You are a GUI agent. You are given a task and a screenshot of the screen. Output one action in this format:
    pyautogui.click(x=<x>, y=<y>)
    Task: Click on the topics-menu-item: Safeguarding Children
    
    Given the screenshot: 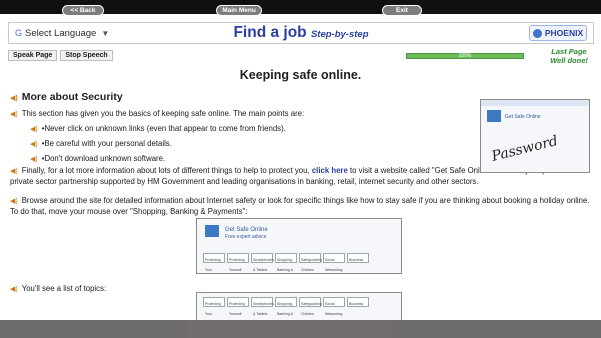 What is the action you would take?
    pyautogui.click(x=310, y=306)
    